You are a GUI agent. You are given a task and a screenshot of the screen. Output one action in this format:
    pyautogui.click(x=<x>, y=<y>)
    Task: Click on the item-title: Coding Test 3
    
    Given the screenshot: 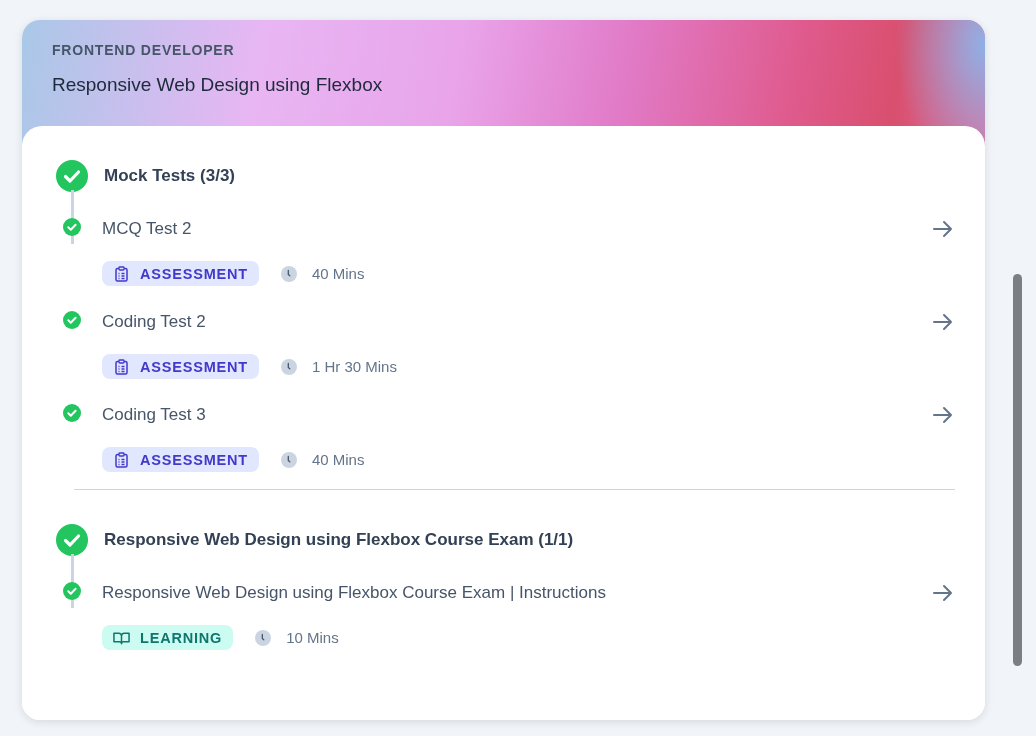 What is the action you would take?
    pyautogui.click(x=516, y=415)
    